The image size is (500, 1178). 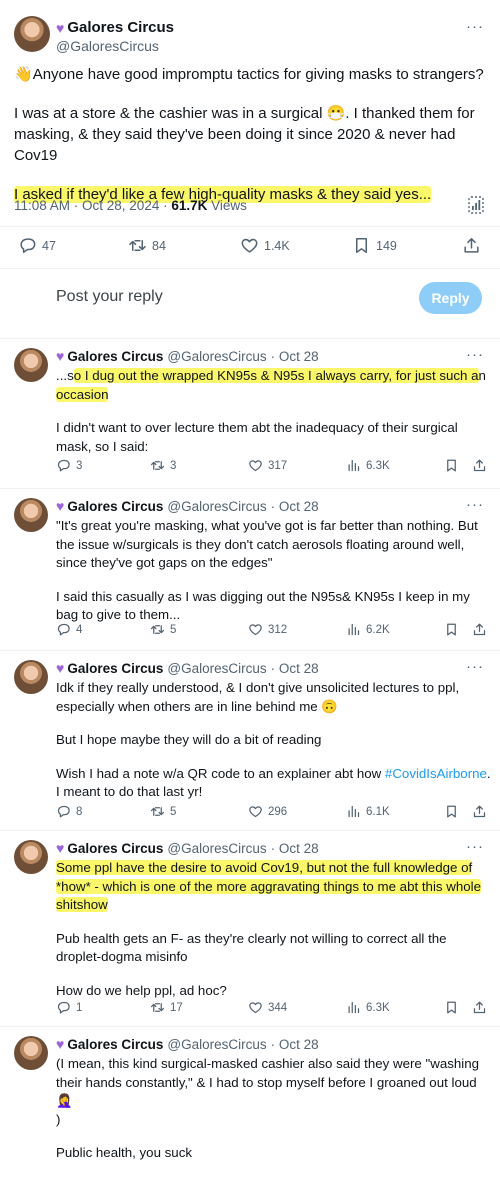 What do you see at coordinates (147, 245) in the screenshot?
I see `repost-action: 84` at bounding box center [147, 245].